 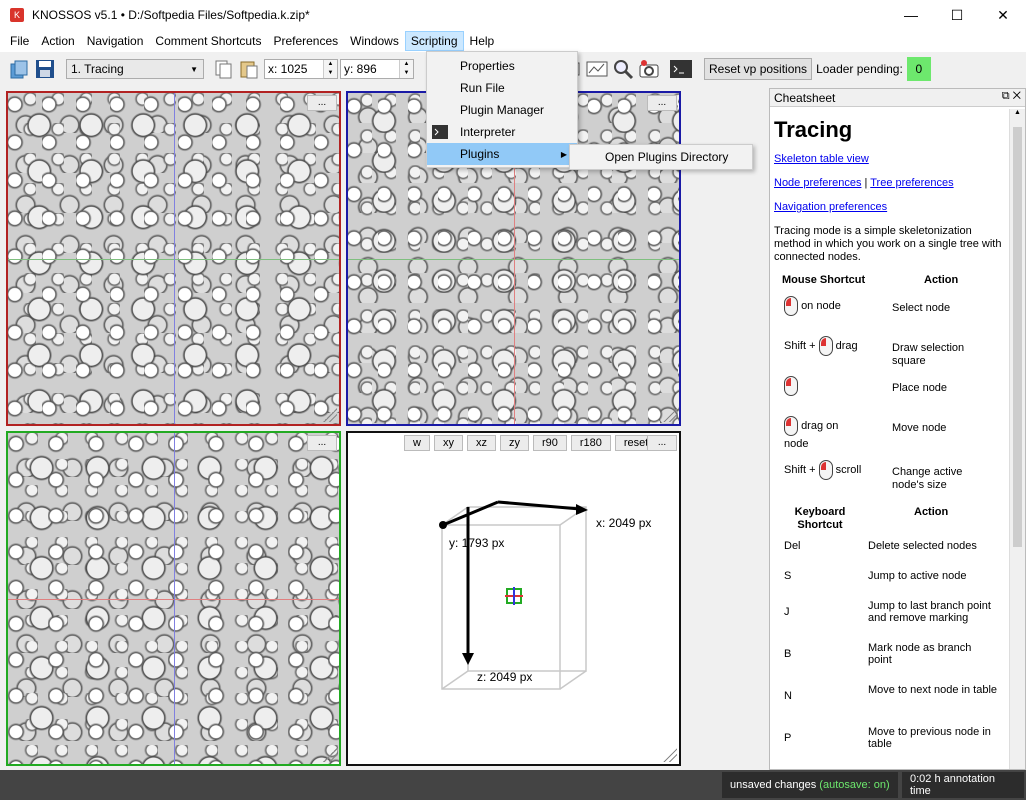 I want to click on axis-x-label: x: 2049 px, so click(x=624, y=523).